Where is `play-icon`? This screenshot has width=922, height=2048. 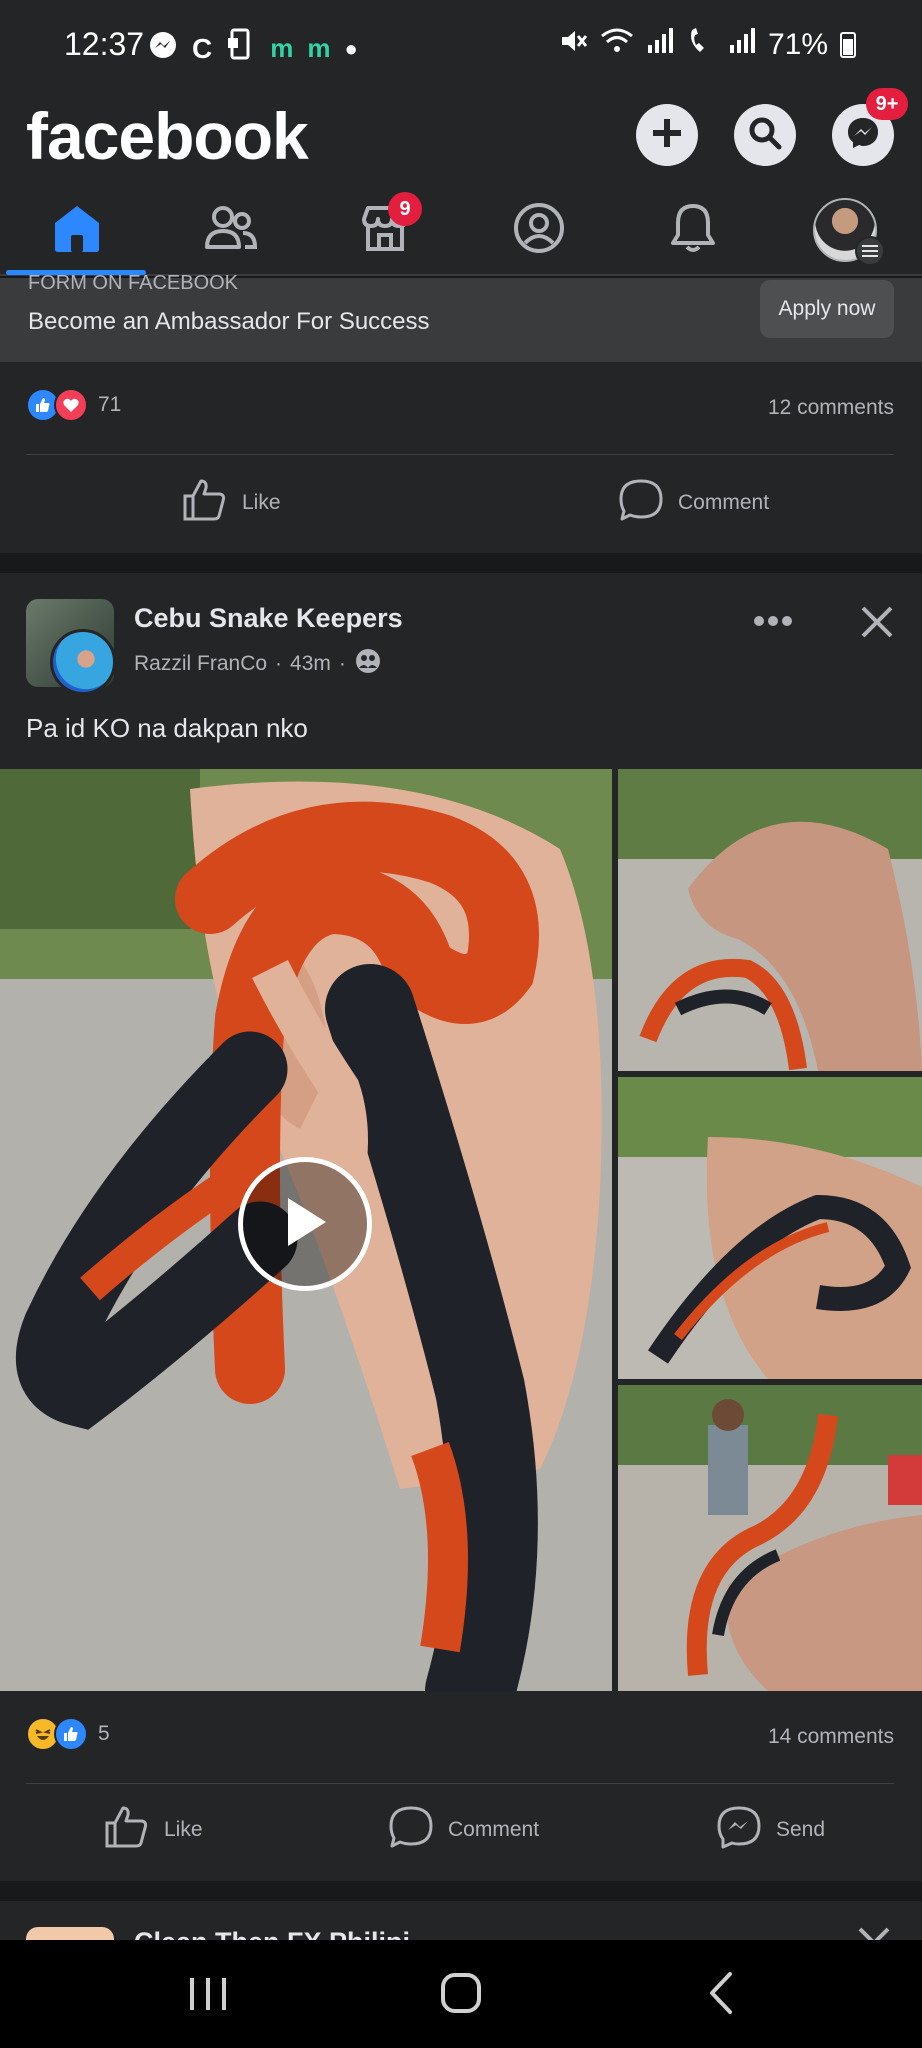 play-icon is located at coordinates (305, 1224).